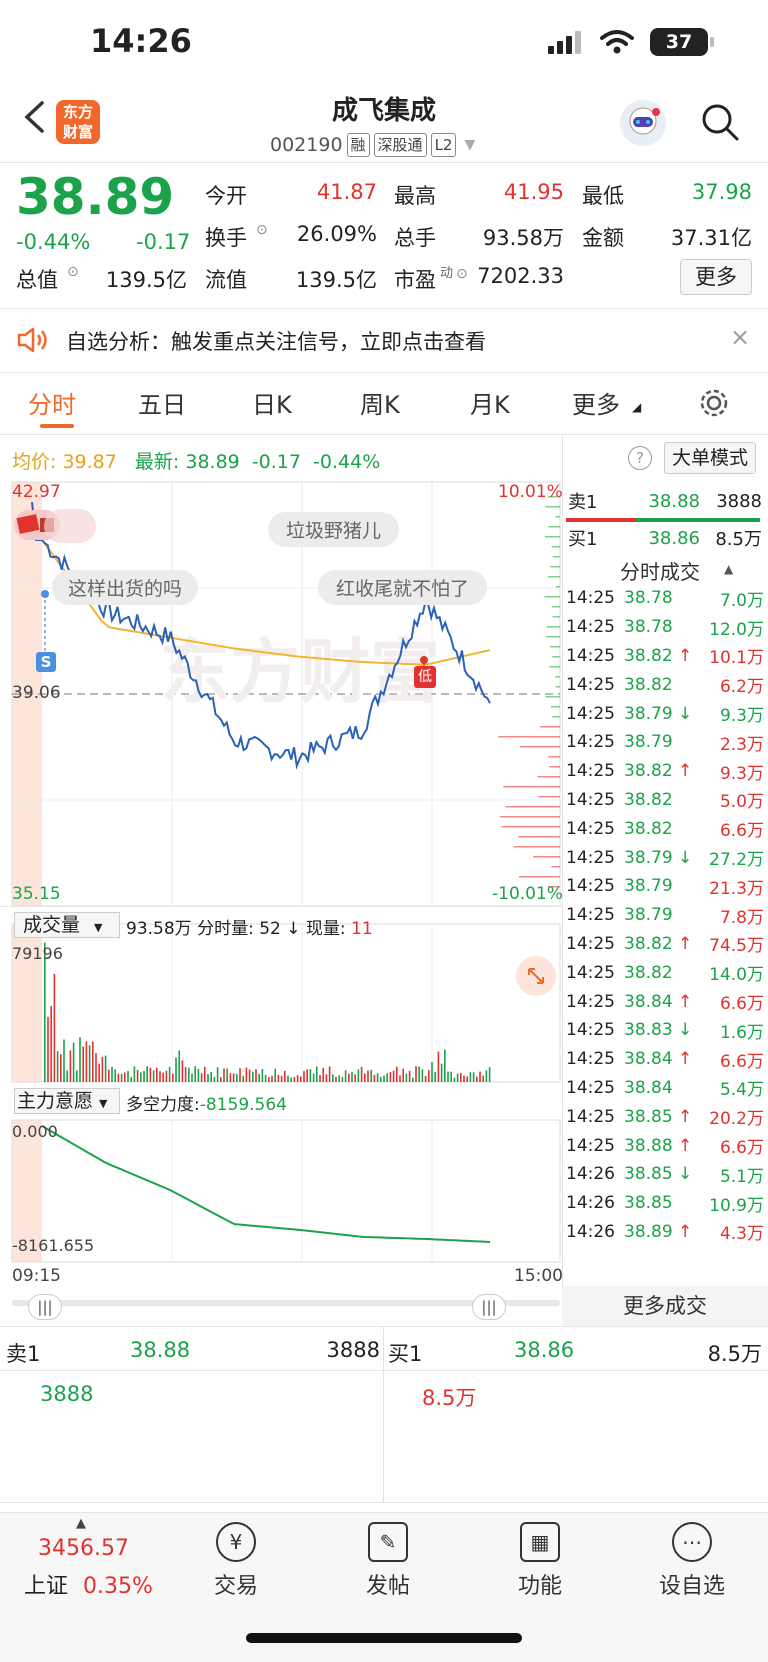 This screenshot has height=1662, width=768. Describe the element at coordinates (674, 538) in the screenshot. I see `buy1-price: 38.86` at that location.